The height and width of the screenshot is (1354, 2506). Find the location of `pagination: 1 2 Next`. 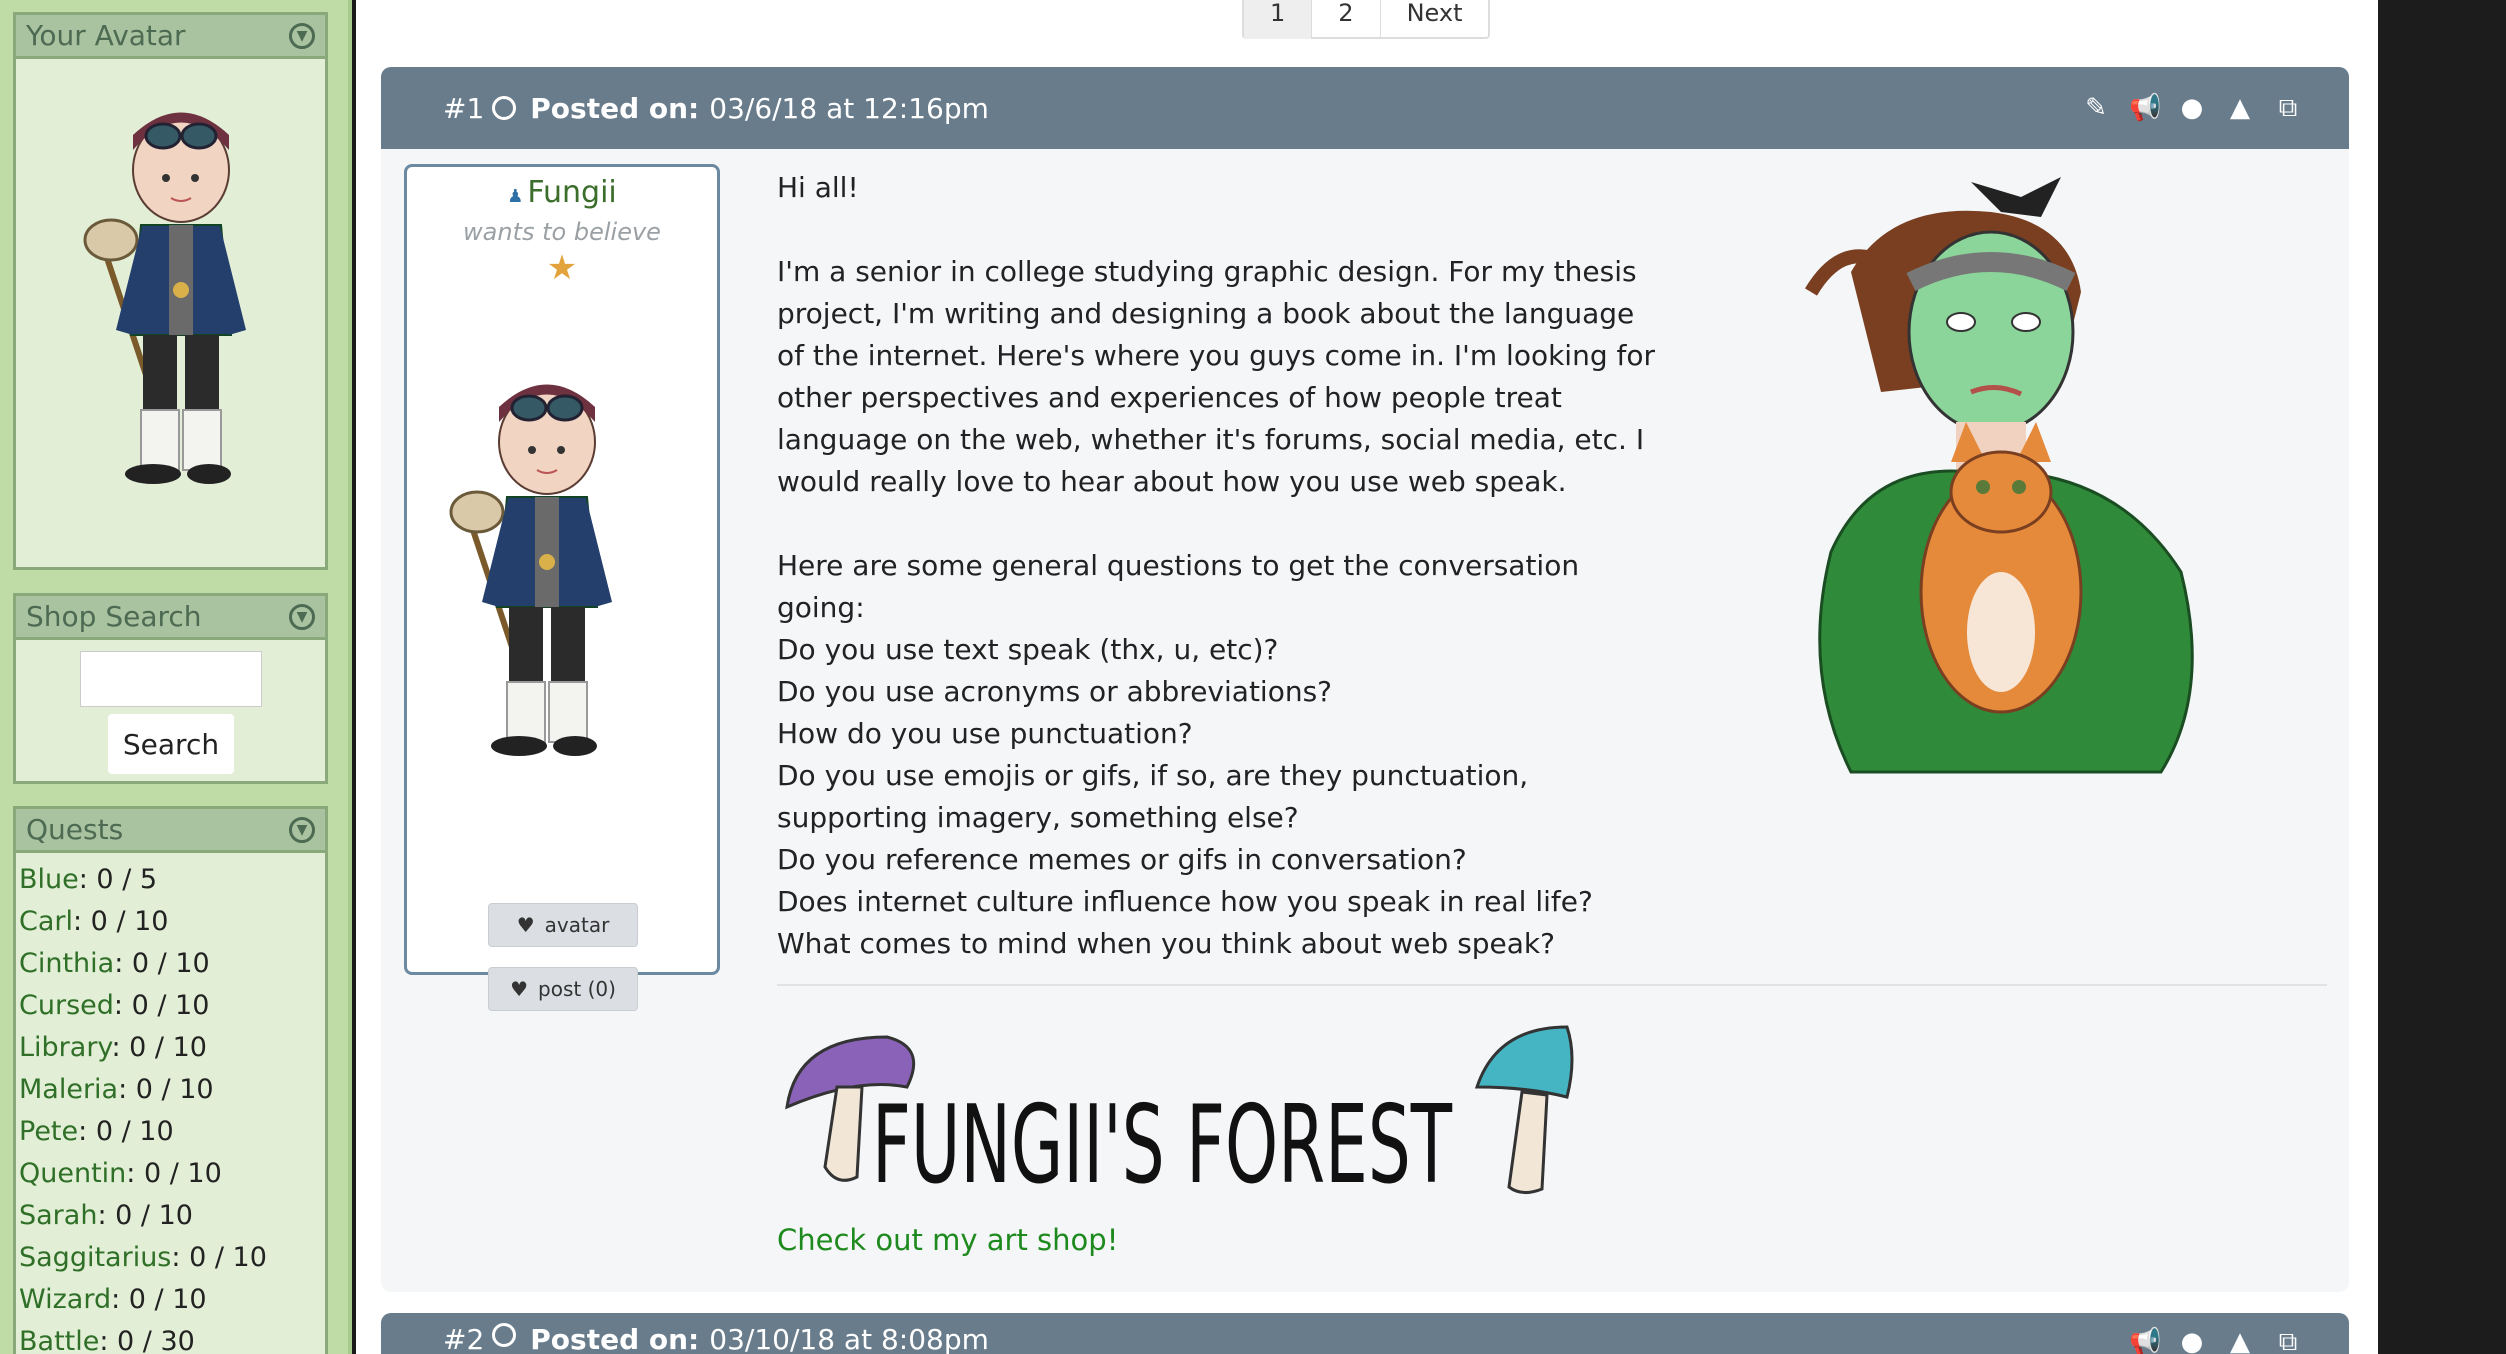

pagination: 1 2 Next is located at coordinates (1366, 19).